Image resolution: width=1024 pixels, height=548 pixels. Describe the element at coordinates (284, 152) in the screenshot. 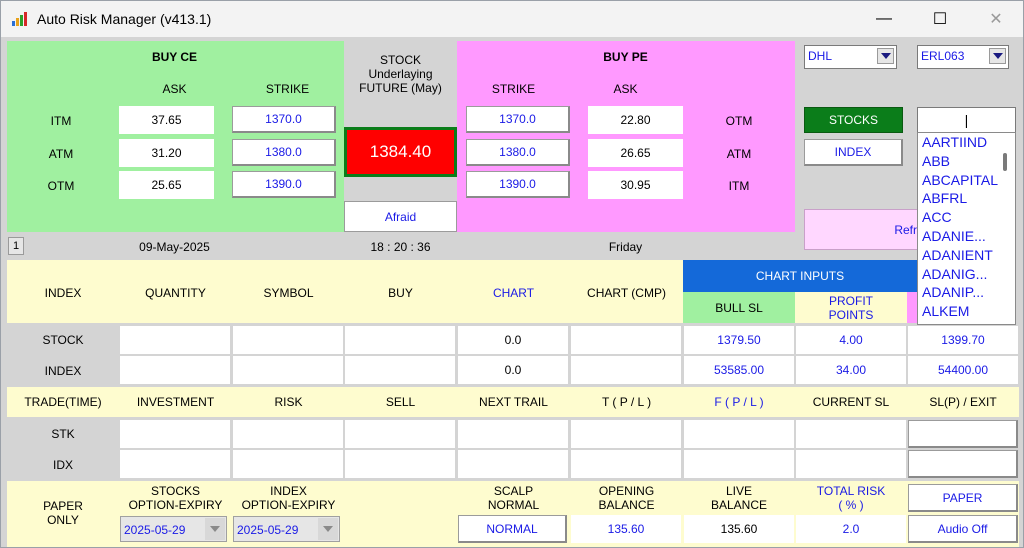

I see `buy-ce-strike-atm-button: 1380.0` at that location.